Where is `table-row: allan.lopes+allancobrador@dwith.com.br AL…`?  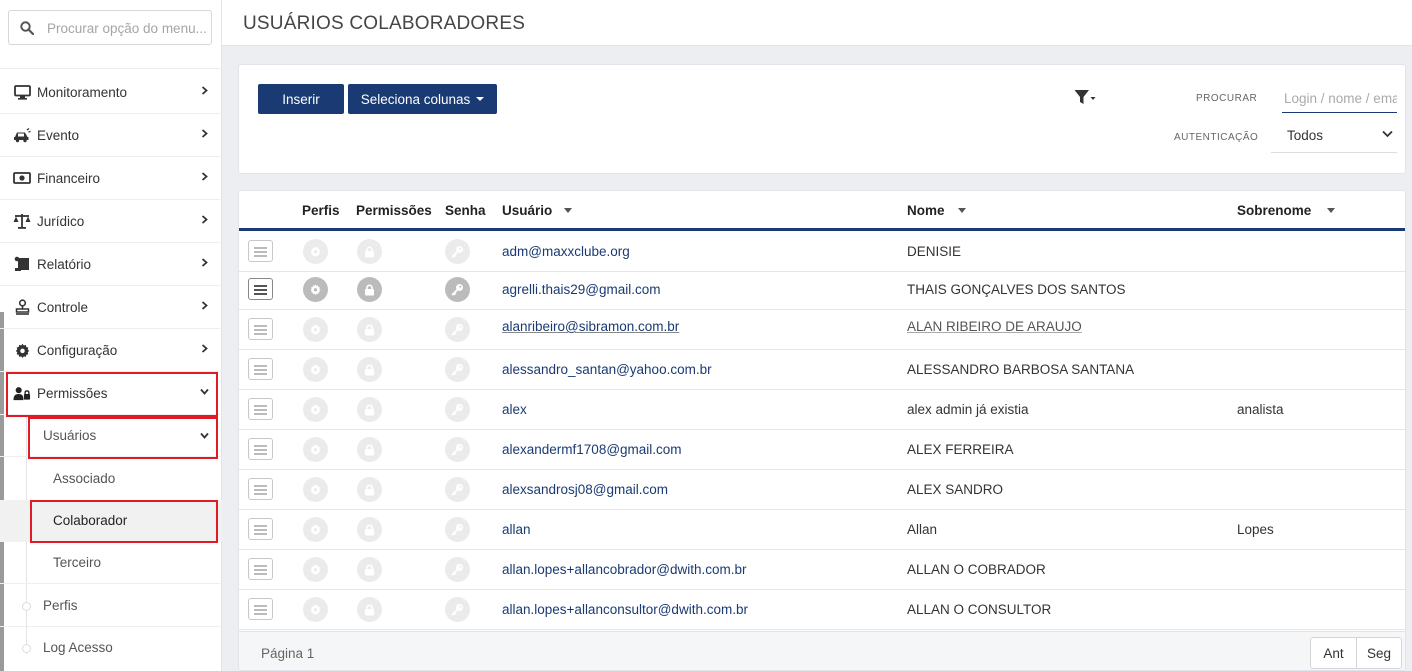
table-row: allan.lopes+allancobrador@dwith.com.br AL… is located at coordinates (822, 570).